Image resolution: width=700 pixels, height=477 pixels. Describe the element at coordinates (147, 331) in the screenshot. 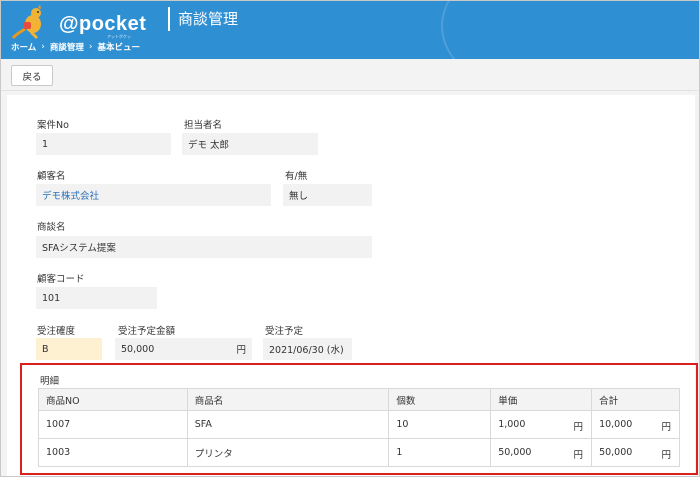

I see `amount-label: 受注予定金額` at that location.